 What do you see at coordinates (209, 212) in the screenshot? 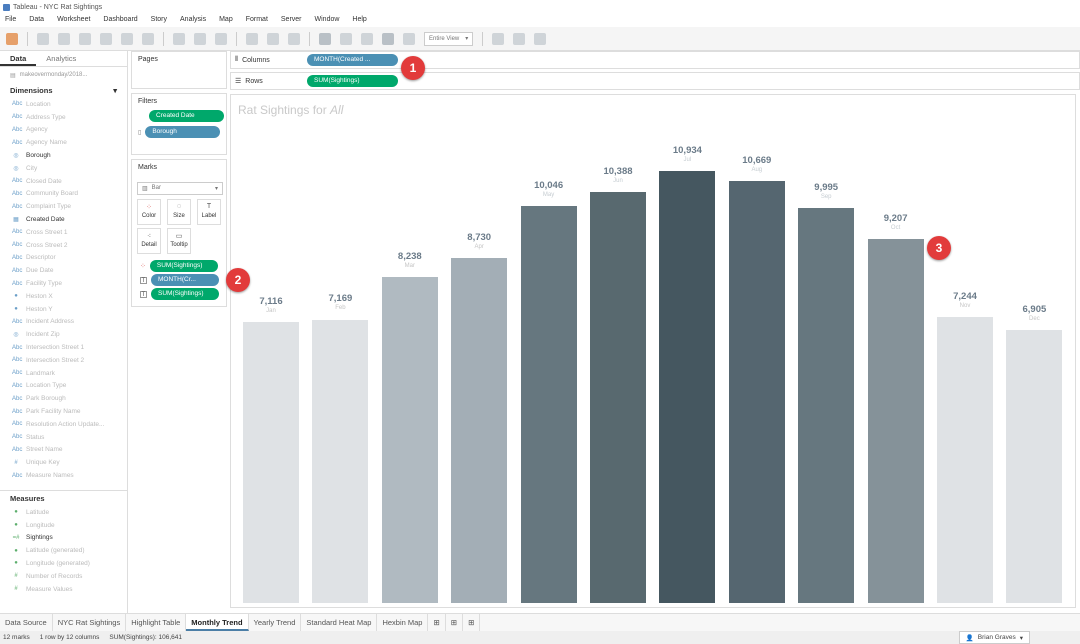
I see `label-button: T Label` at bounding box center [209, 212].